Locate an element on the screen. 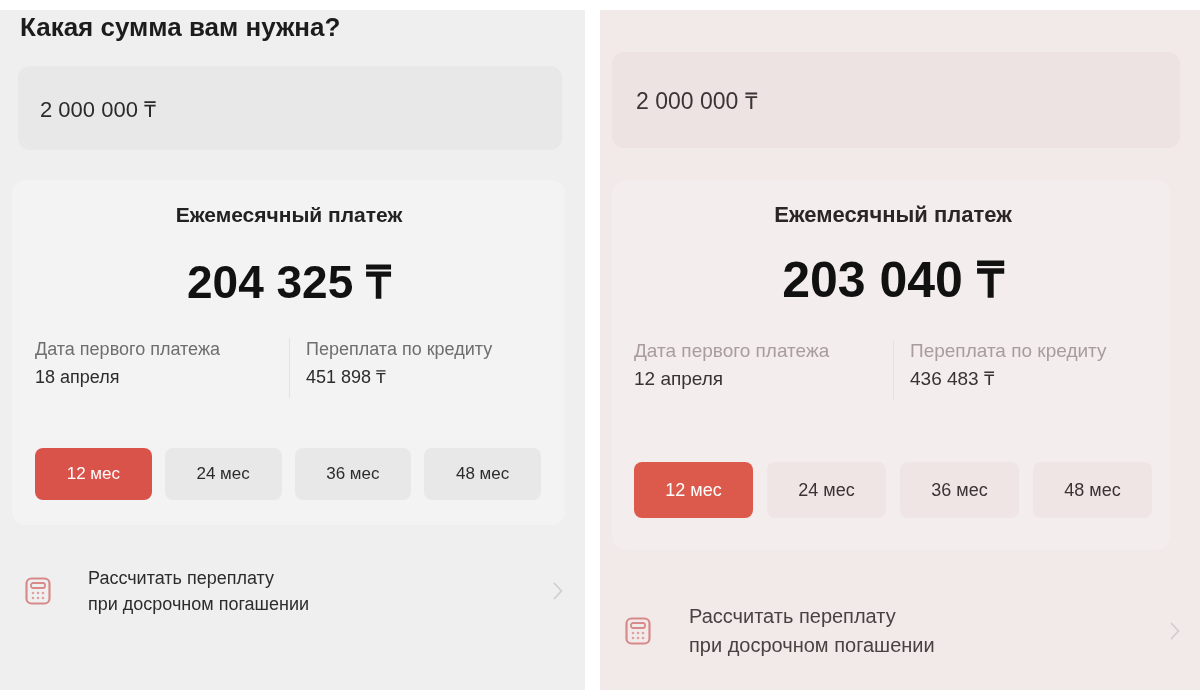  question-title: Какая сумма вам нужна? is located at coordinates (181, 27).